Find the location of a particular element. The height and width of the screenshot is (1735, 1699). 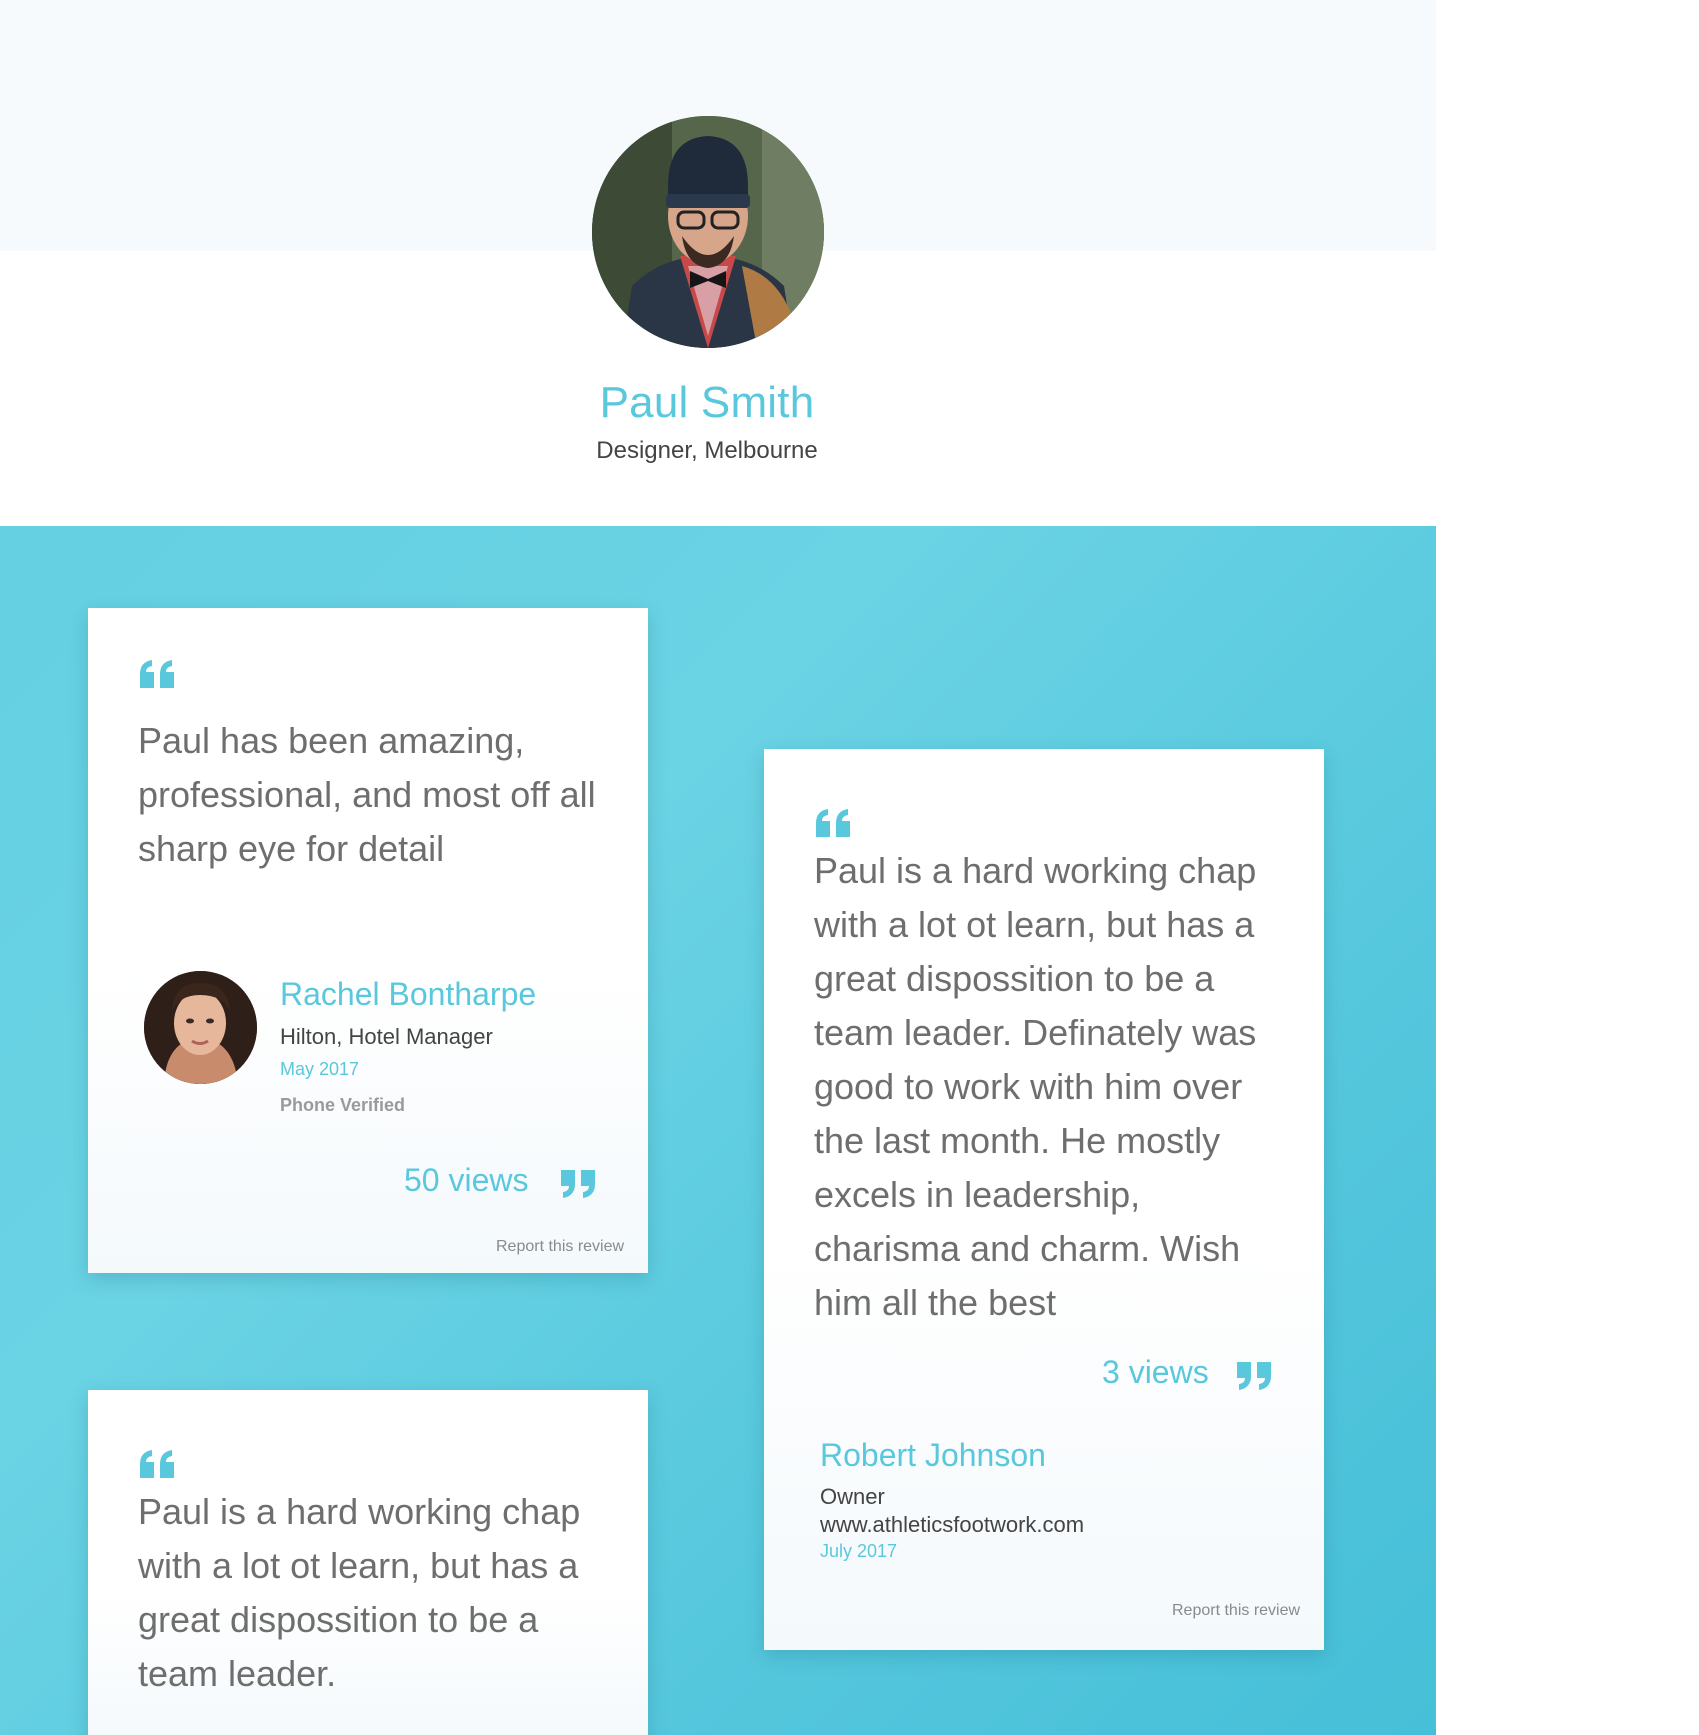

reviewer-name: Rachel Bontharpe is located at coordinates (408, 994).